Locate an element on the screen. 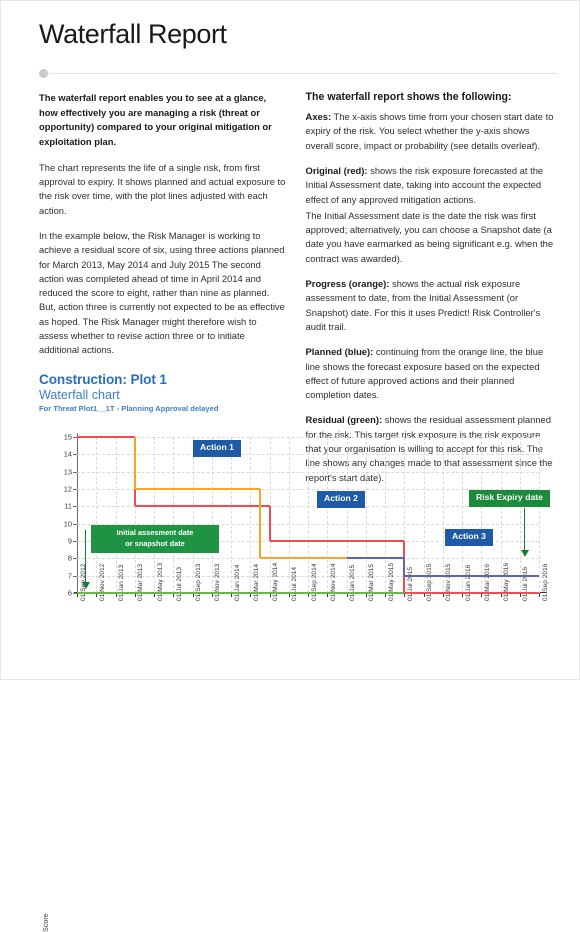 The height and width of the screenshot is (932, 580). y-axis-tick-label: 9 is located at coordinates (69, 541).